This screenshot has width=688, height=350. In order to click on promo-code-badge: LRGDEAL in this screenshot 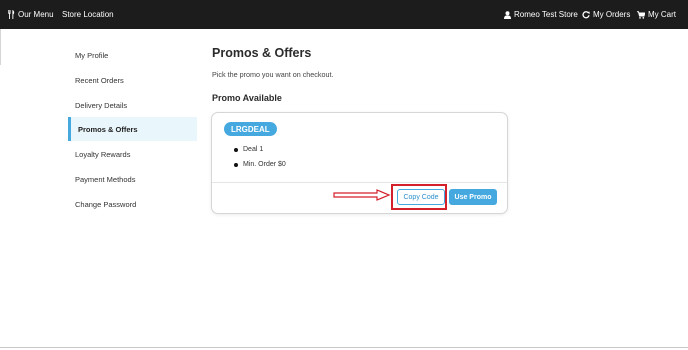, I will do `click(250, 129)`.